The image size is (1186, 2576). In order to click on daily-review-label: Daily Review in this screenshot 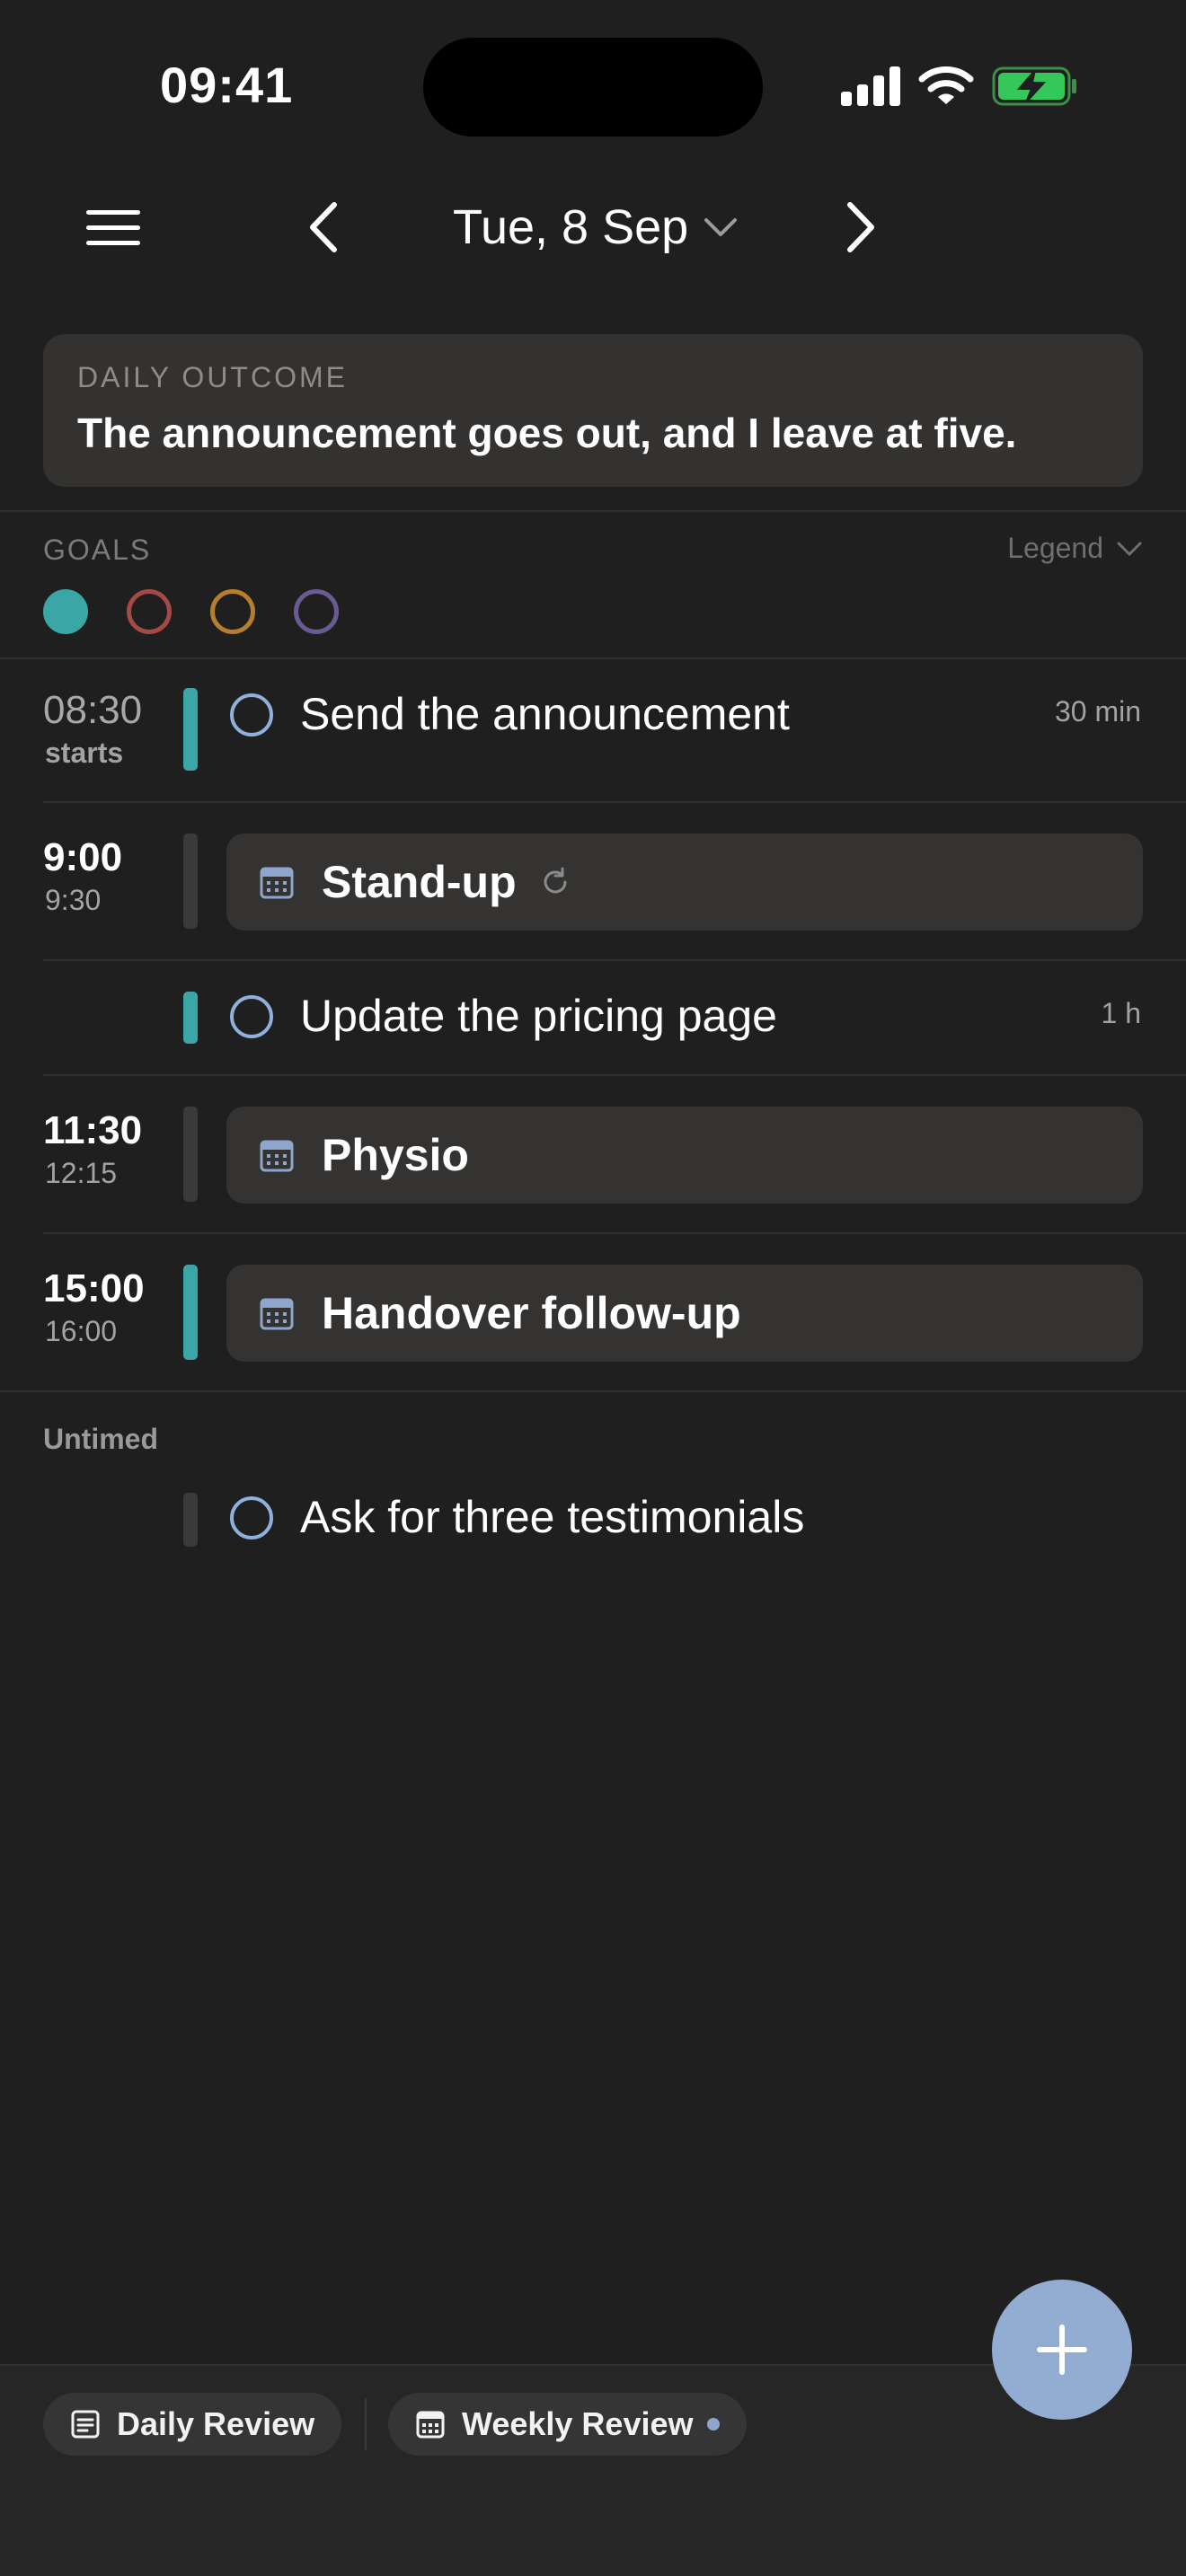, I will do `click(216, 2423)`.